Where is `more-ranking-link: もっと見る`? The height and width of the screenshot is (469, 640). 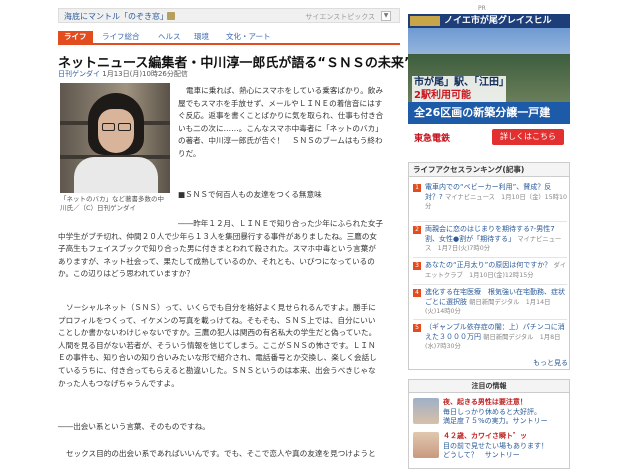
more-ranking-link: もっと見る is located at coordinates (550, 363).